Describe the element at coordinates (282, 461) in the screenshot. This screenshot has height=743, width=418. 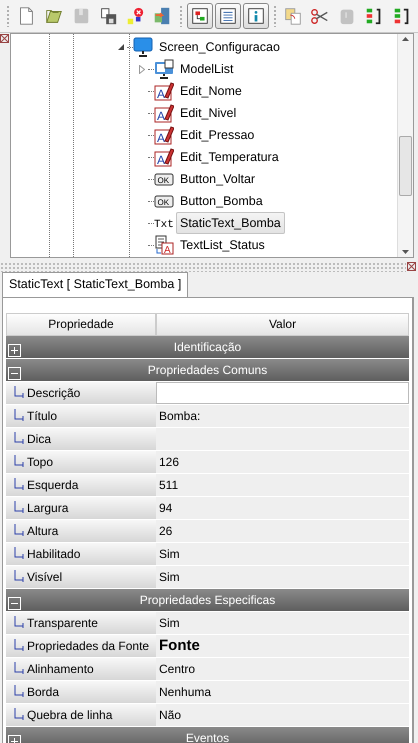
I see `property-value: 126` at that location.